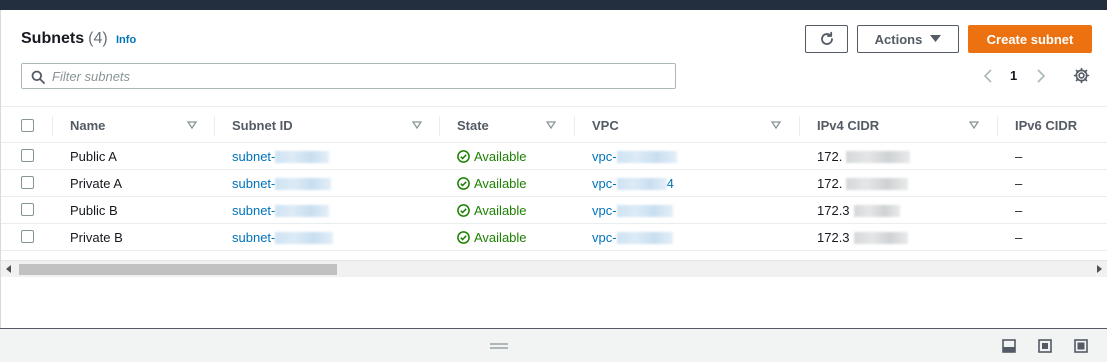 This screenshot has height=362, width=1107. Describe the element at coordinates (554, 268) in the screenshot. I see `horizontal-scrollbar` at that location.